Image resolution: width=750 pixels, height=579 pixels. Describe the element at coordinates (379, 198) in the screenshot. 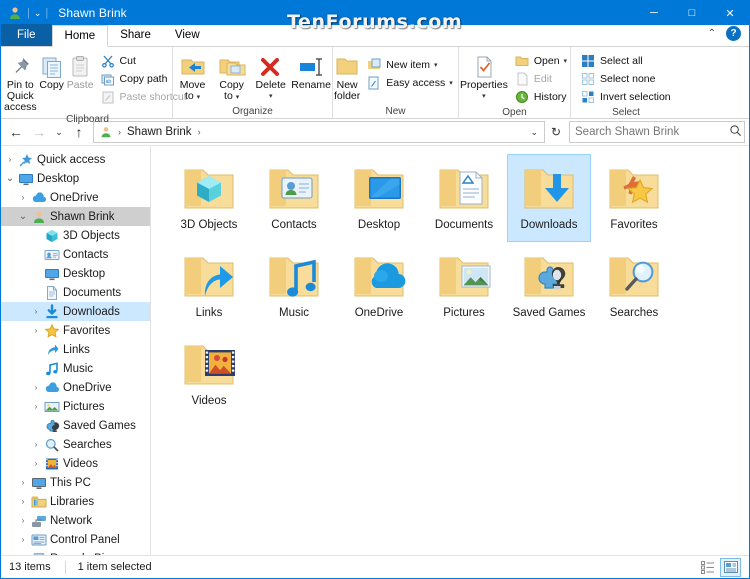

I see `file-item-desktop: Desktop` at that location.